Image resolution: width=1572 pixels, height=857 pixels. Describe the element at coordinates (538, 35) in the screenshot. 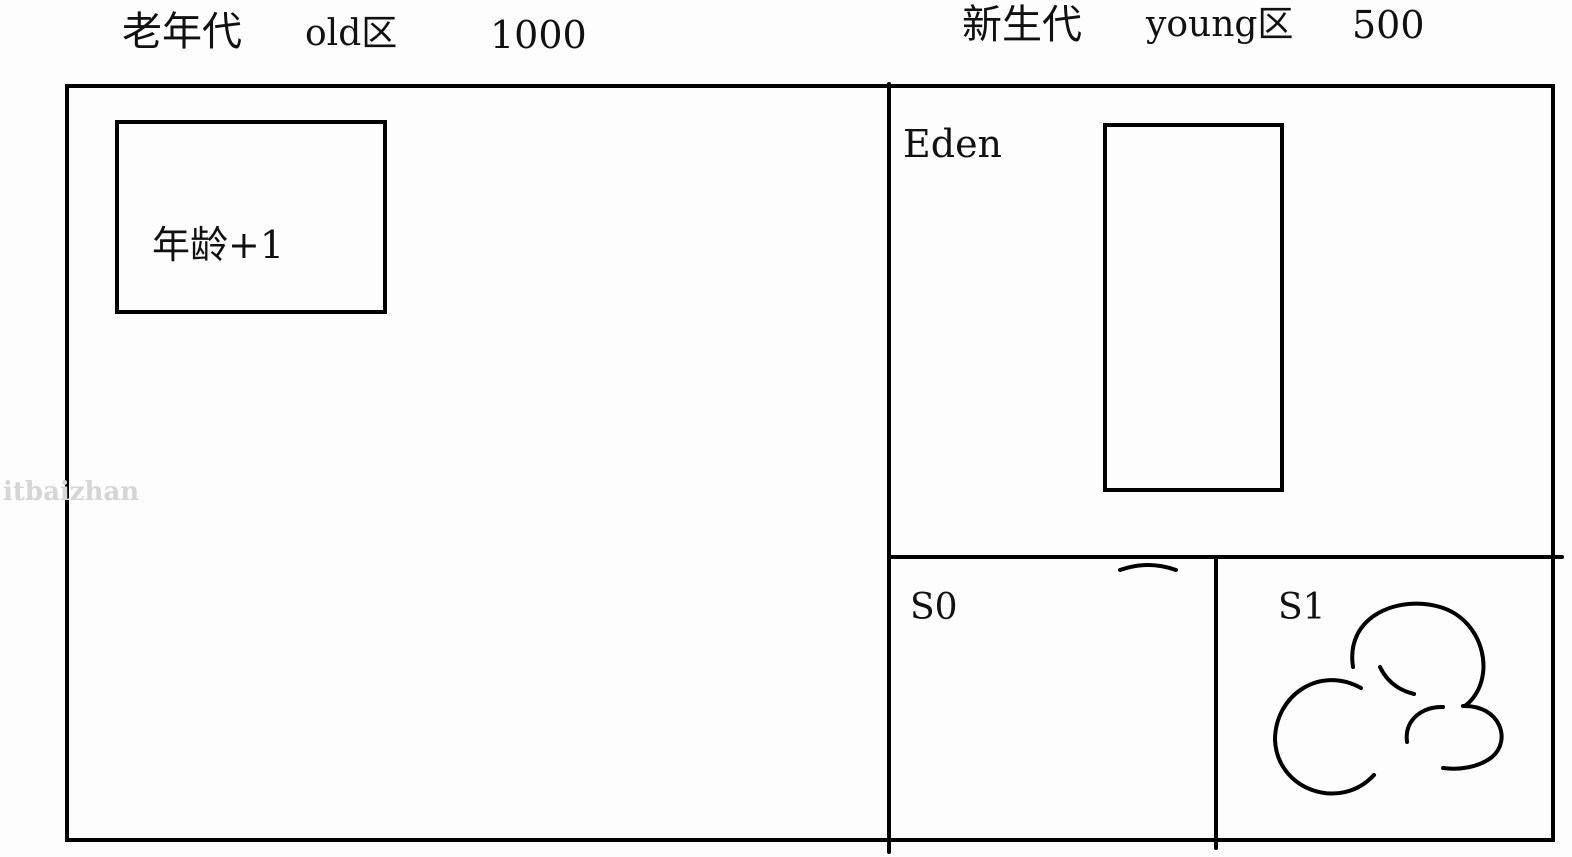

I see `old-gen-size: 1000` at that location.